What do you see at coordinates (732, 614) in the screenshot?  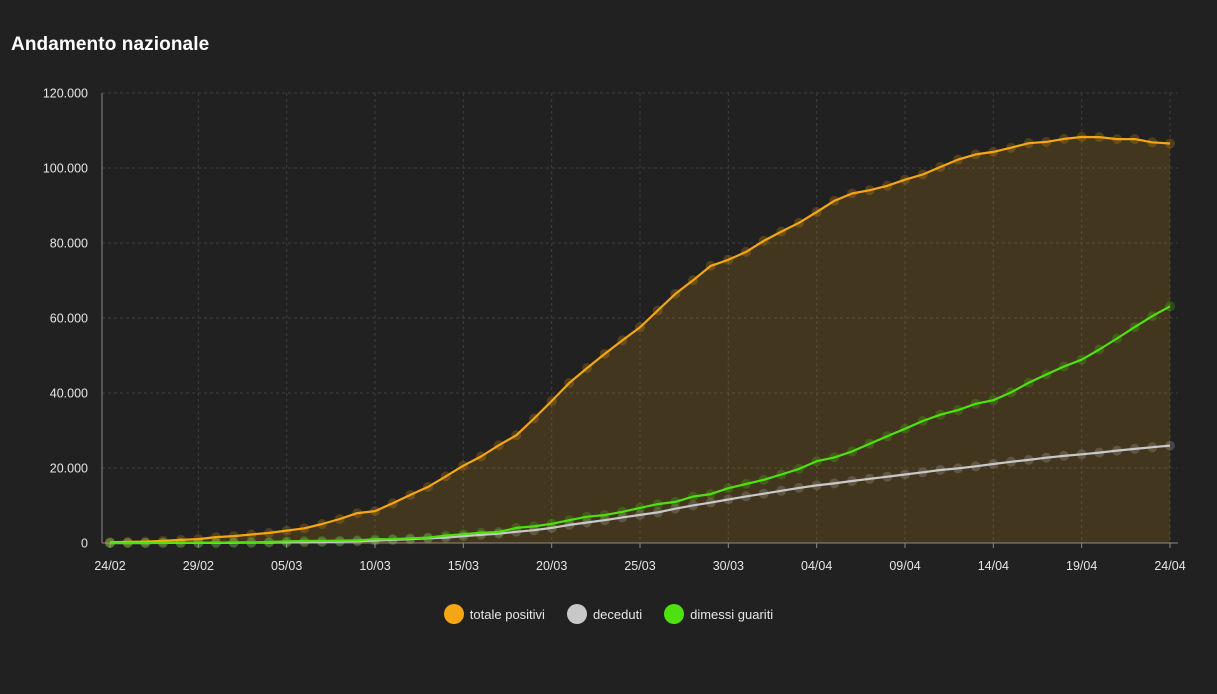 I see `legend-label: dimessi guariti` at bounding box center [732, 614].